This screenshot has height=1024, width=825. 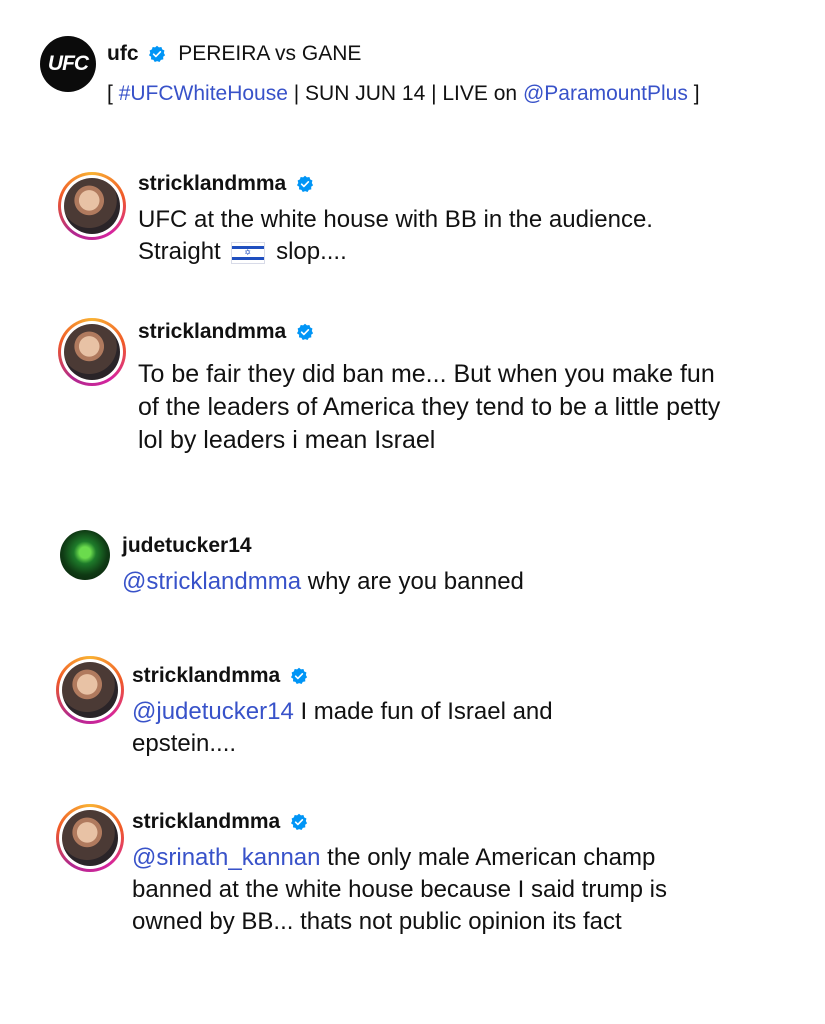 What do you see at coordinates (213, 711) in the screenshot?
I see `comment-mention-link: @judetucker14` at bounding box center [213, 711].